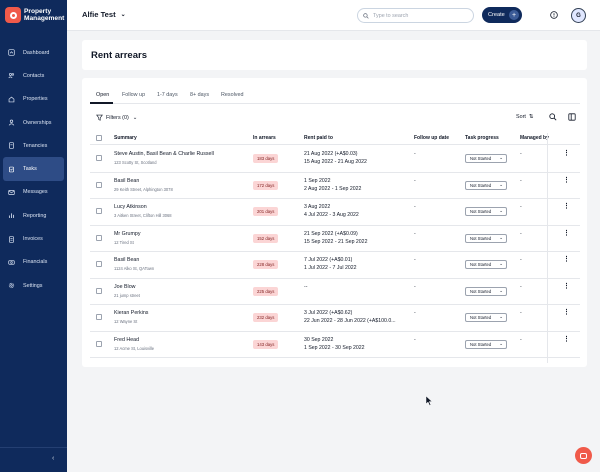 The width and height of the screenshot is (600, 472). I want to click on arrears-badge: 201 days, so click(266, 211).